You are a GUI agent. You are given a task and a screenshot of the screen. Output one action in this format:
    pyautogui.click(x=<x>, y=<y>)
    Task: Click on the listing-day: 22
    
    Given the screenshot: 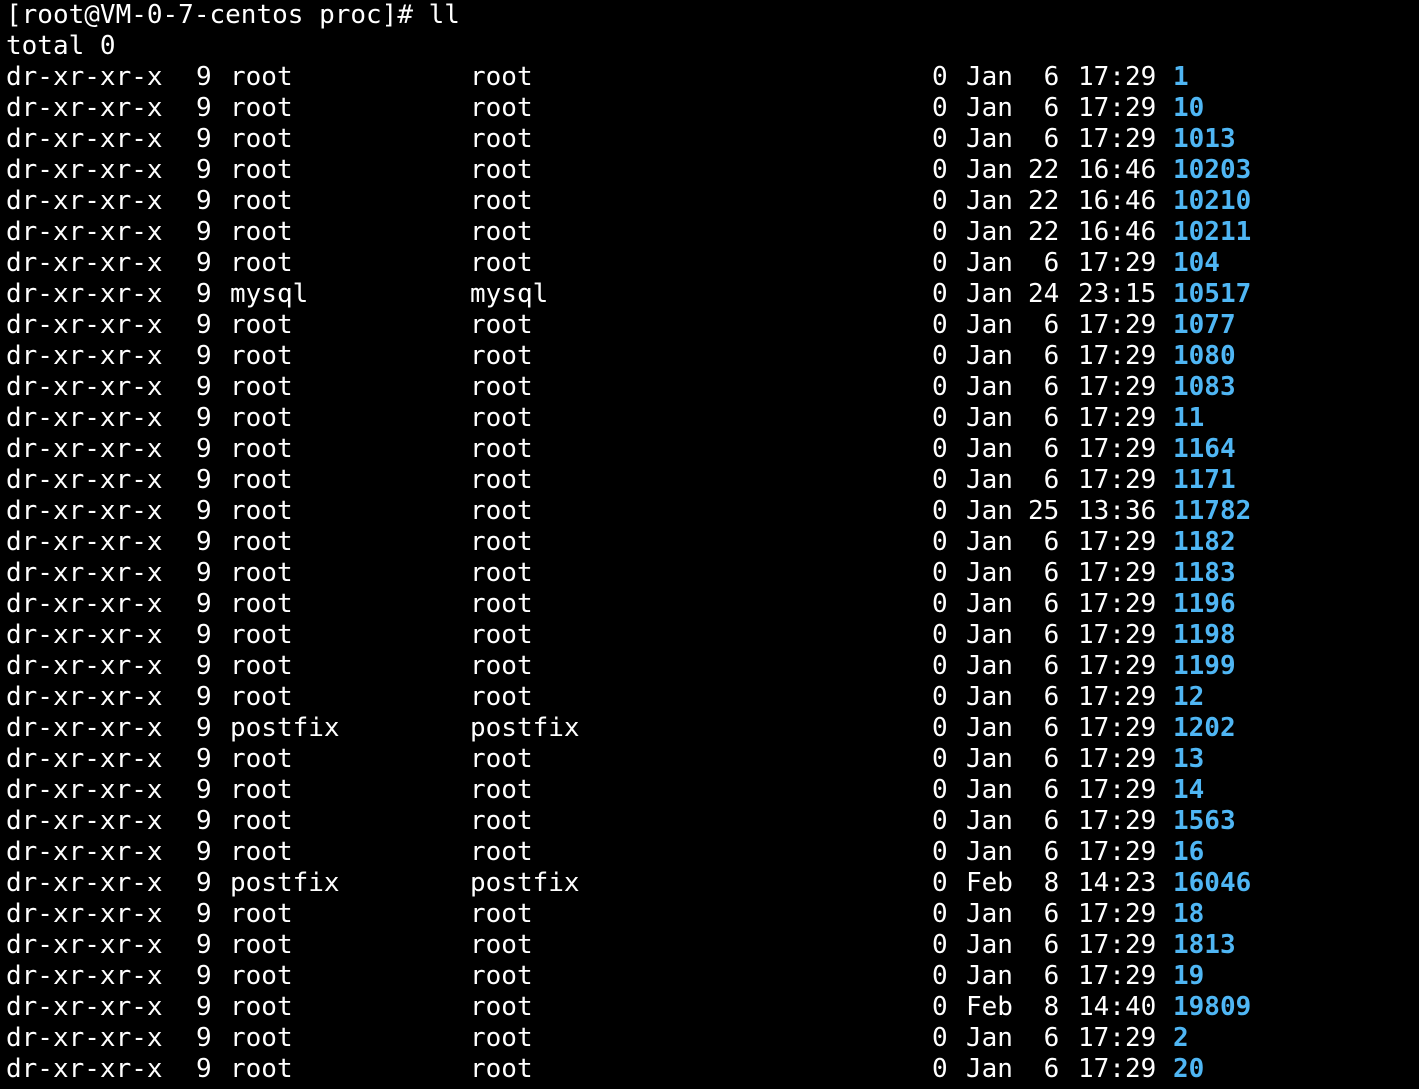 What is the action you would take?
    pyautogui.click(x=1044, y=201)
    